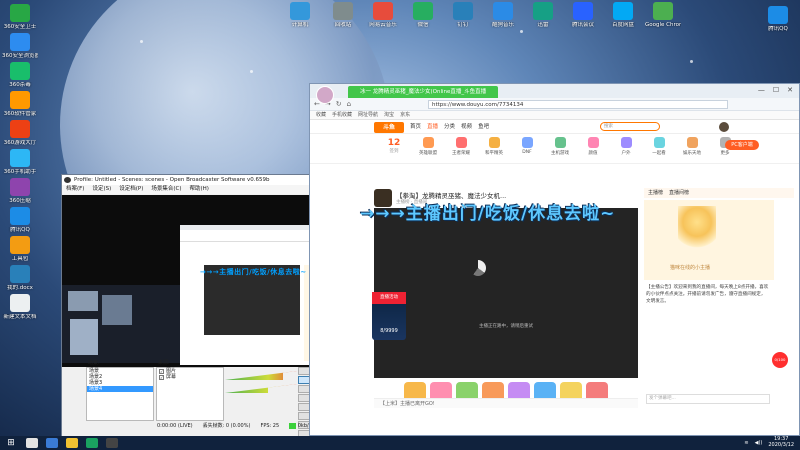 The height and width of the screenshot is (450, 800). What do you see at coordinates (389, 127) in the screenshot?
I see `site-logo: 斗鱼` at bounding box center [389, 127].